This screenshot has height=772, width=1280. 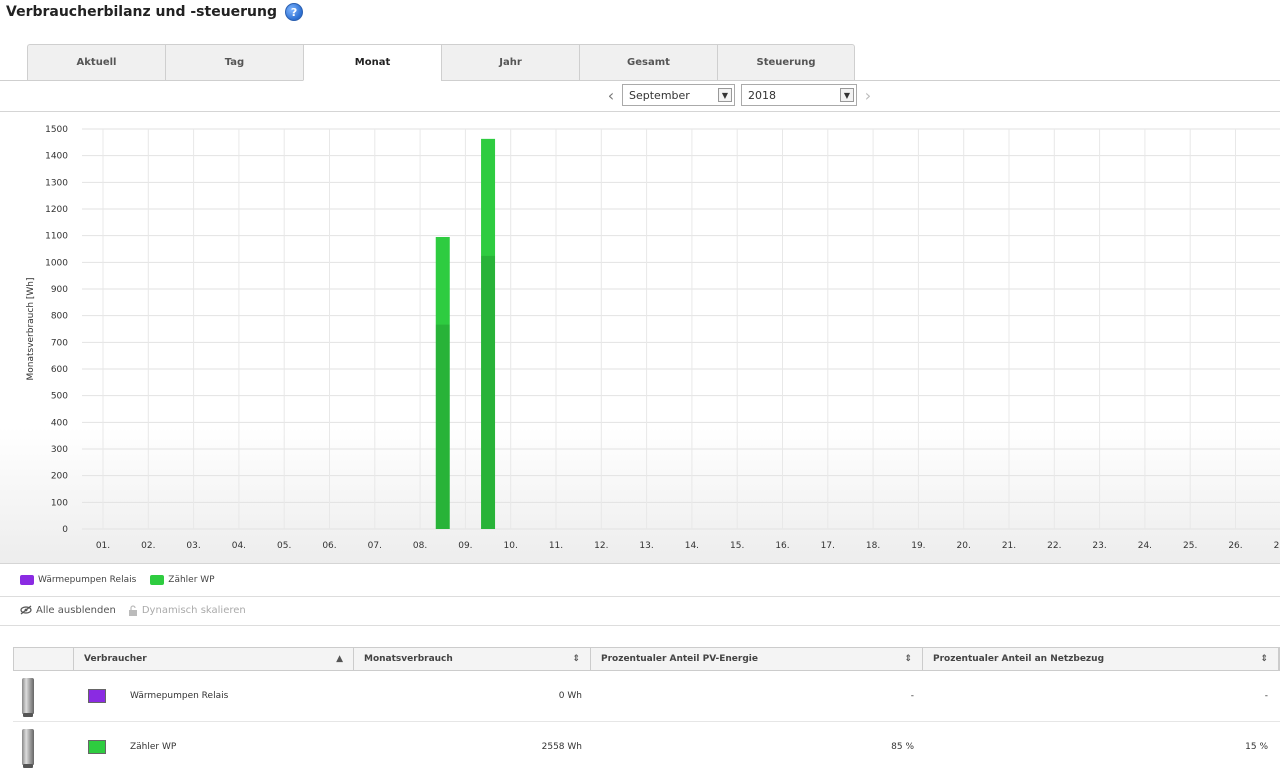 I want to click on x-tick-label: 01., so click(x=103, y=546).